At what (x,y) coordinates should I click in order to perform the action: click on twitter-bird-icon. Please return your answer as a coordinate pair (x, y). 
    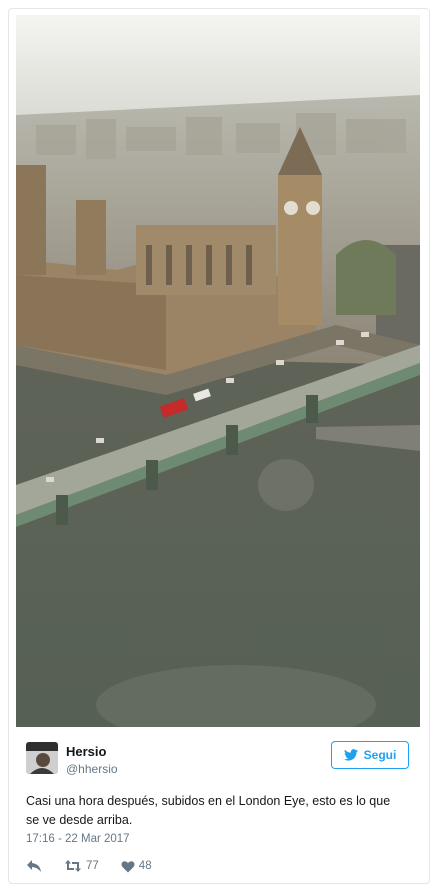
    Looking at the image, I should click on (350, 755).